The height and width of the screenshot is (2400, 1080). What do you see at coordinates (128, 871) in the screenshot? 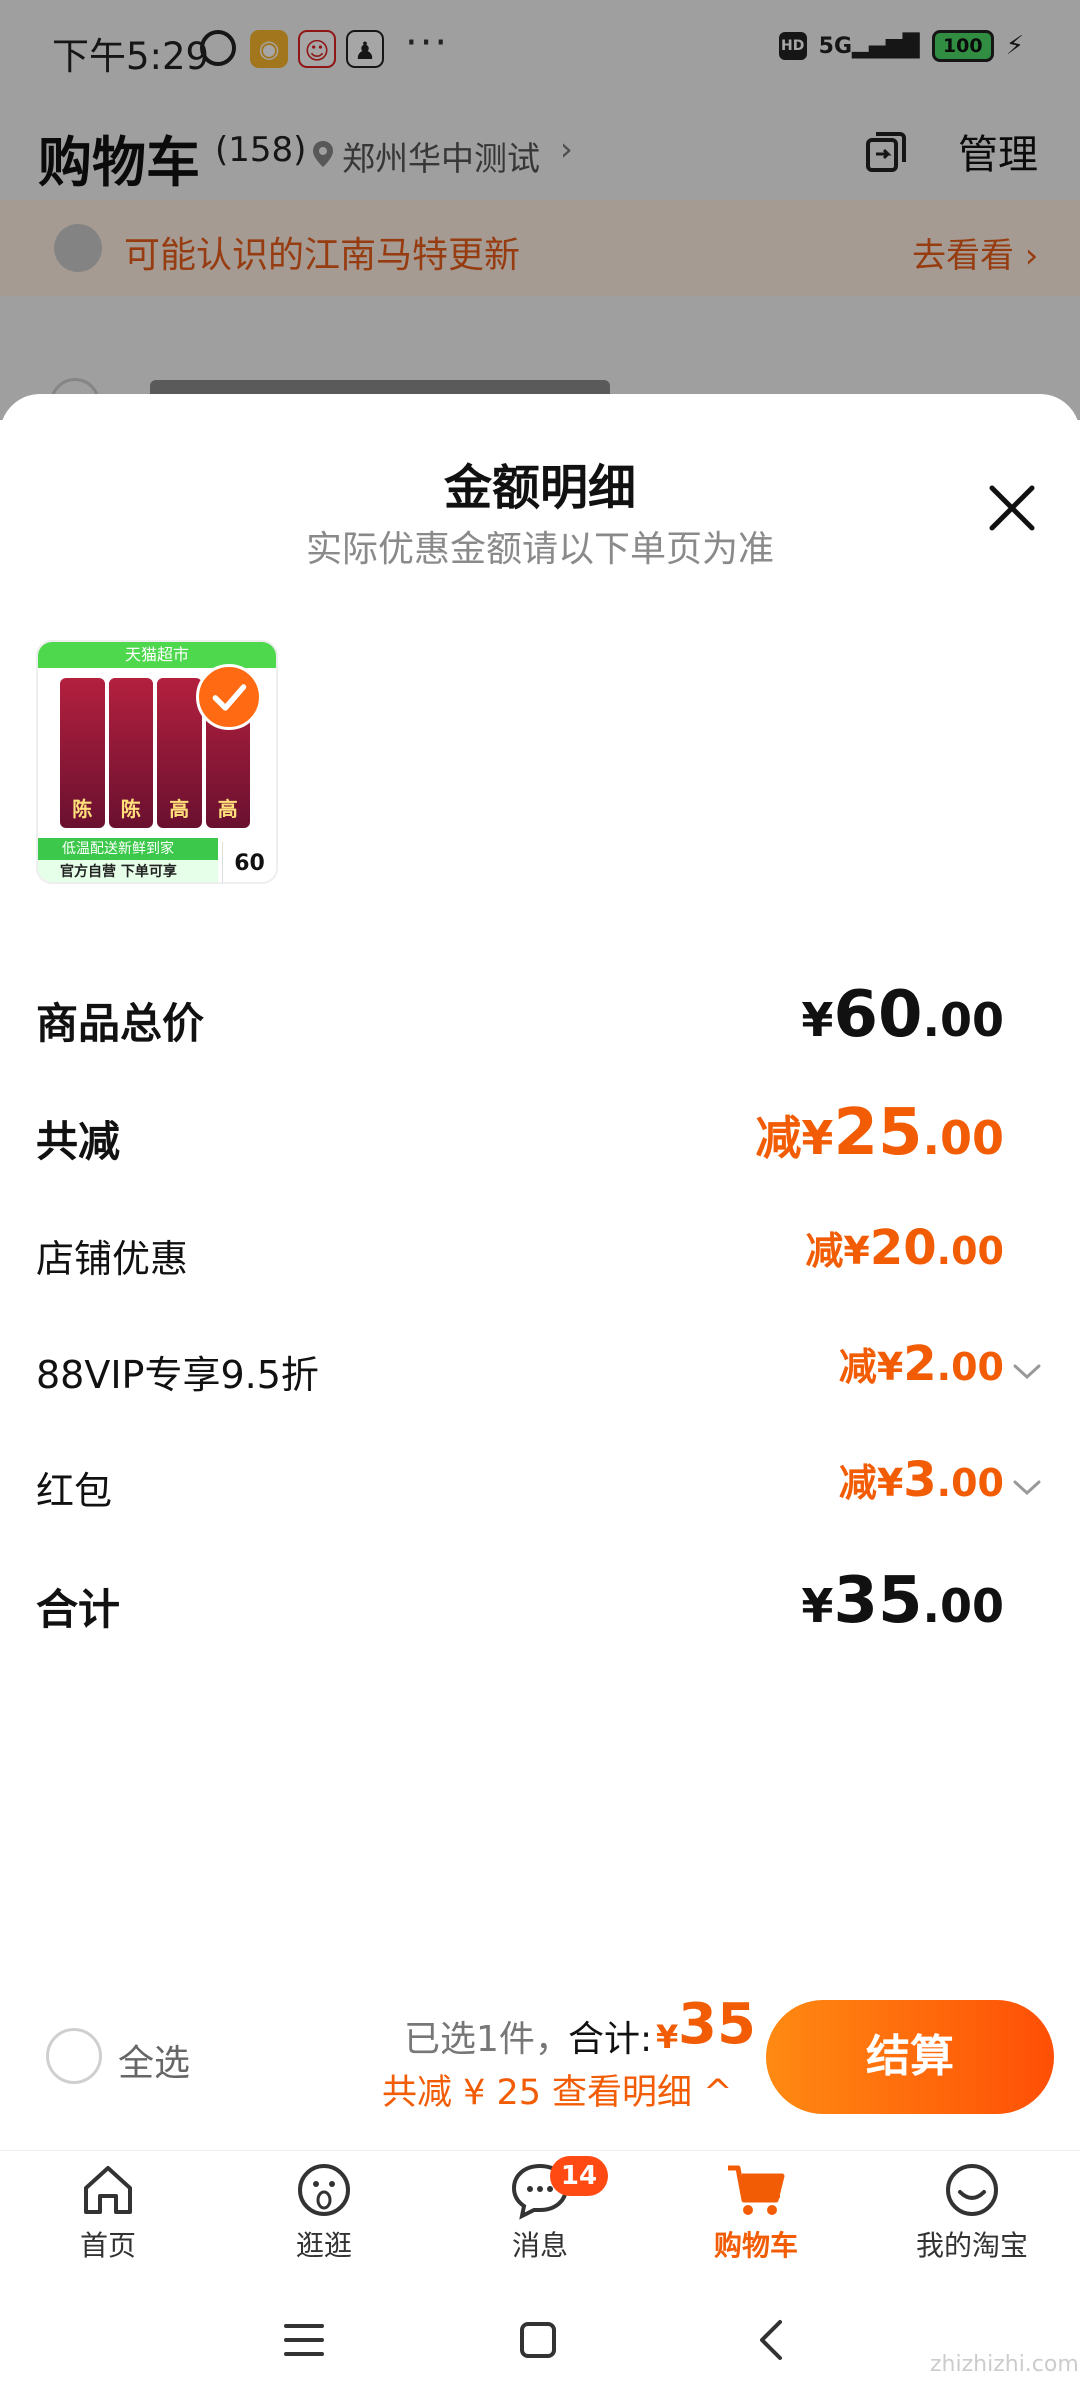
I see `thumb-official-banner: 官方自营 下单可享` at bounding box center [128, 871].